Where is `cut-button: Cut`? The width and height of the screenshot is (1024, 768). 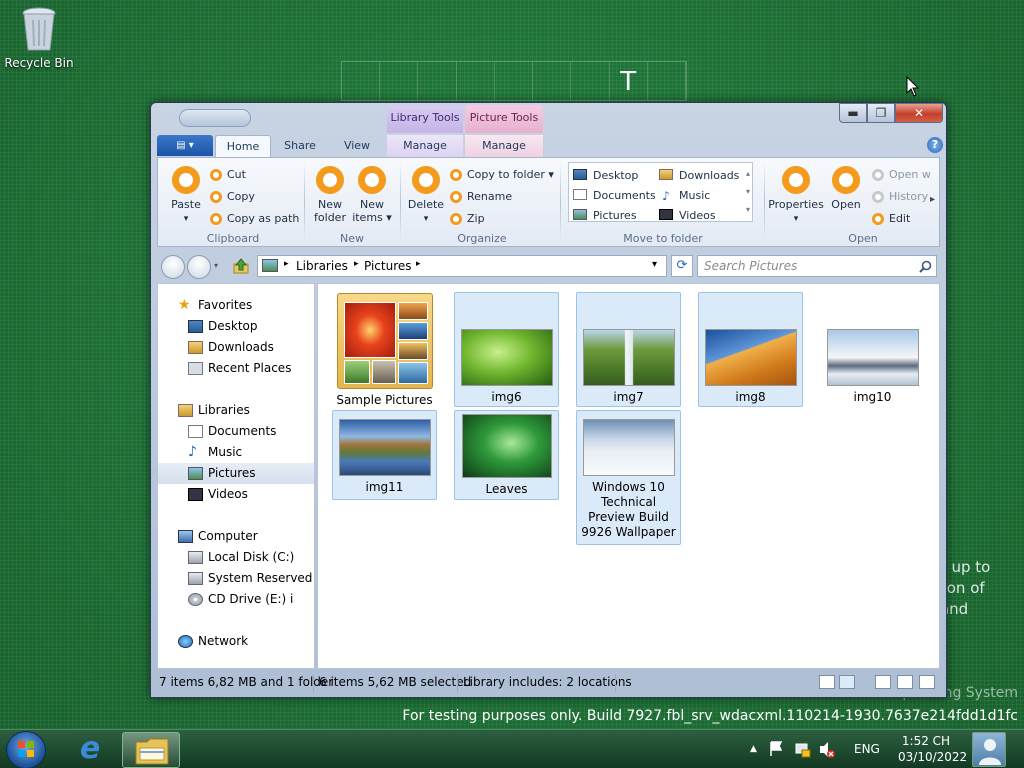 cut-button: Cut is located at coordinates (228, 175).